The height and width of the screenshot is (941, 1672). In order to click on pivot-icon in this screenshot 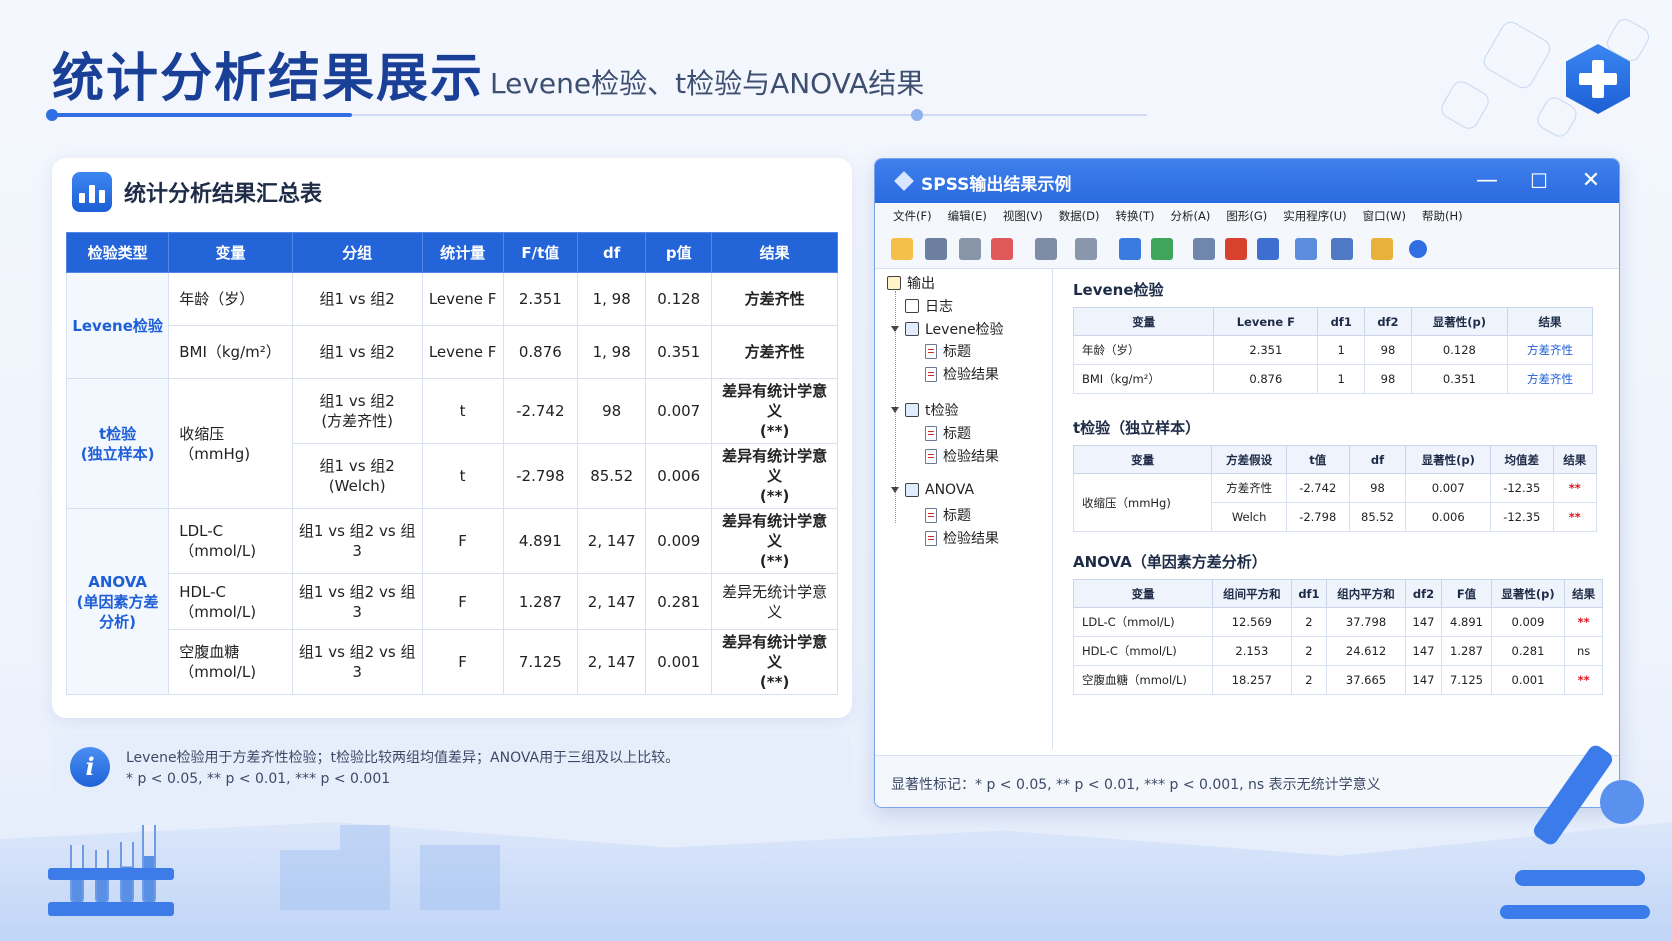, I will do `click(1306, 249)`.